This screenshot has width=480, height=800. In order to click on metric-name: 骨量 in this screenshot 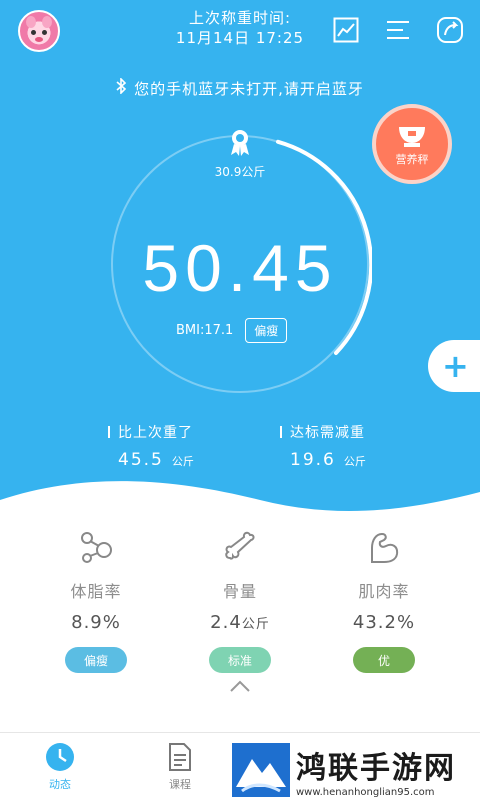, I will do `click(239, 591)`.